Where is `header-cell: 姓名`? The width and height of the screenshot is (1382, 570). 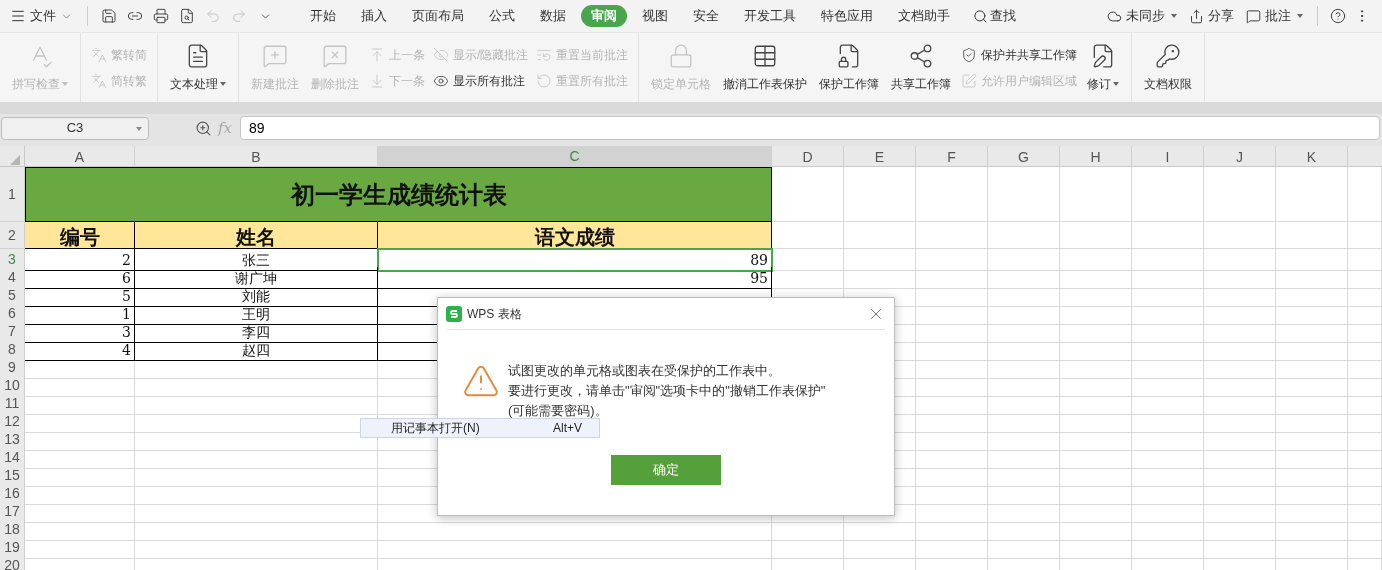
header-cell: 姓名 is located at coordinates (256, 235).